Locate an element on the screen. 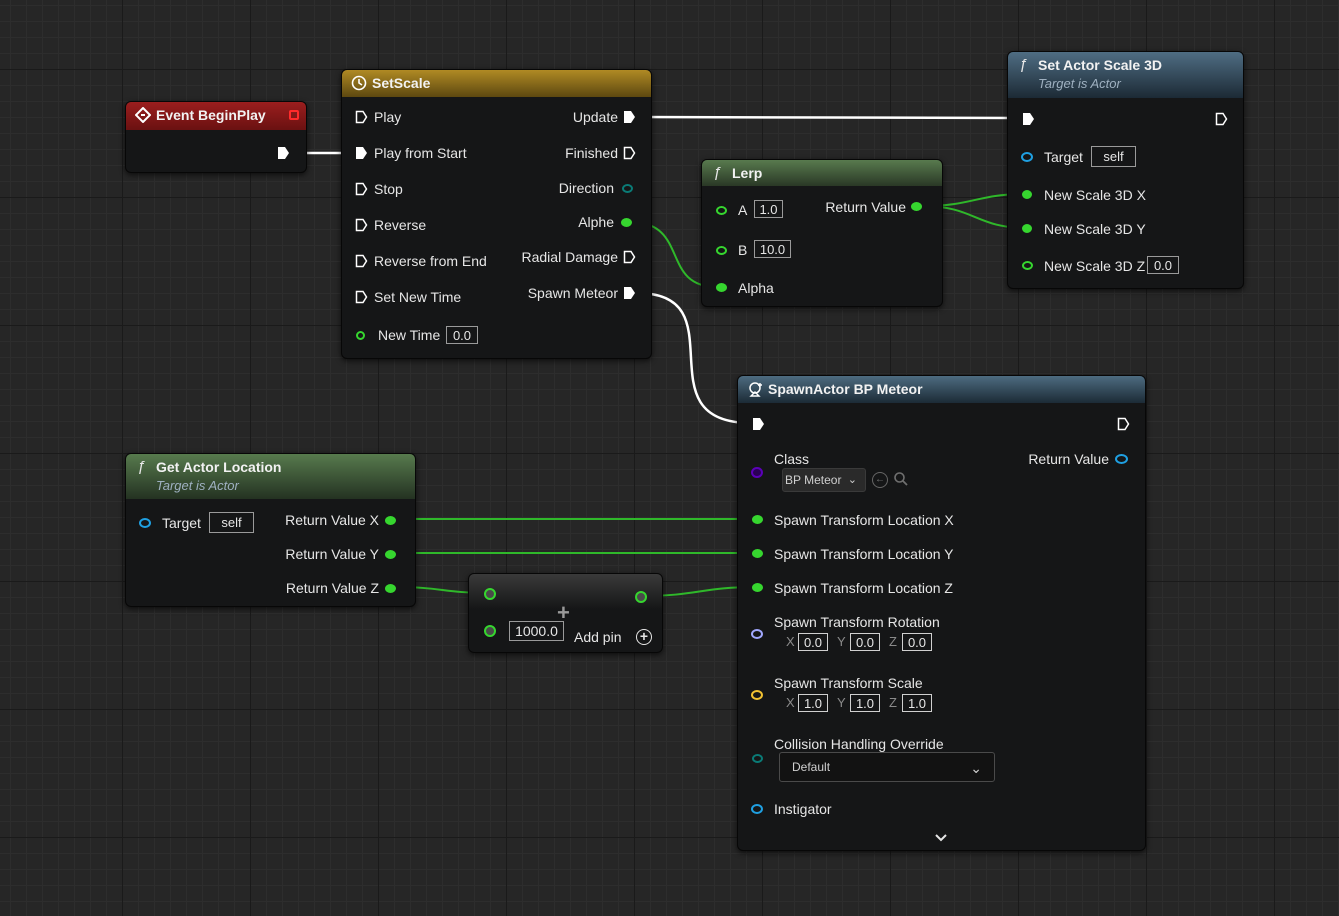  loc-z-float-pin is located at coordinates (757, 587).